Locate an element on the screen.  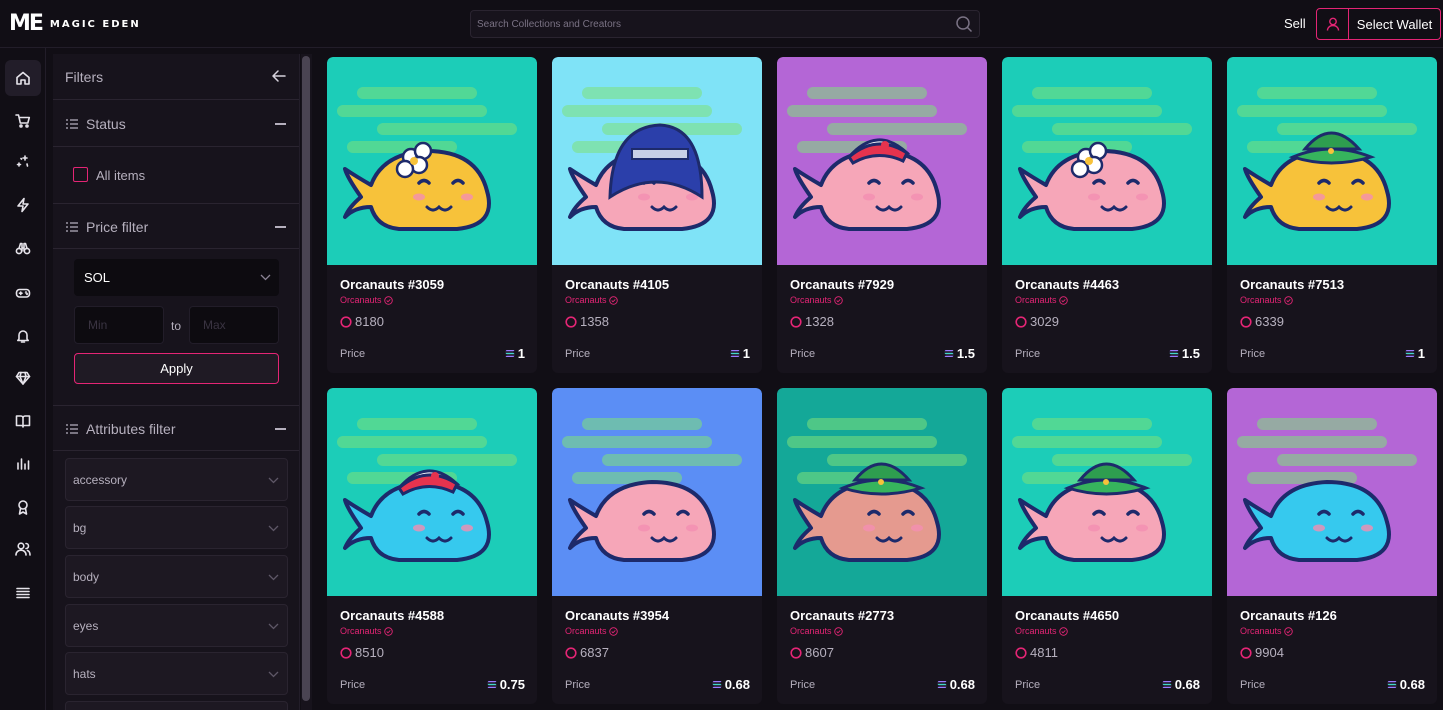
search-input is located at coordinates (712, 24).